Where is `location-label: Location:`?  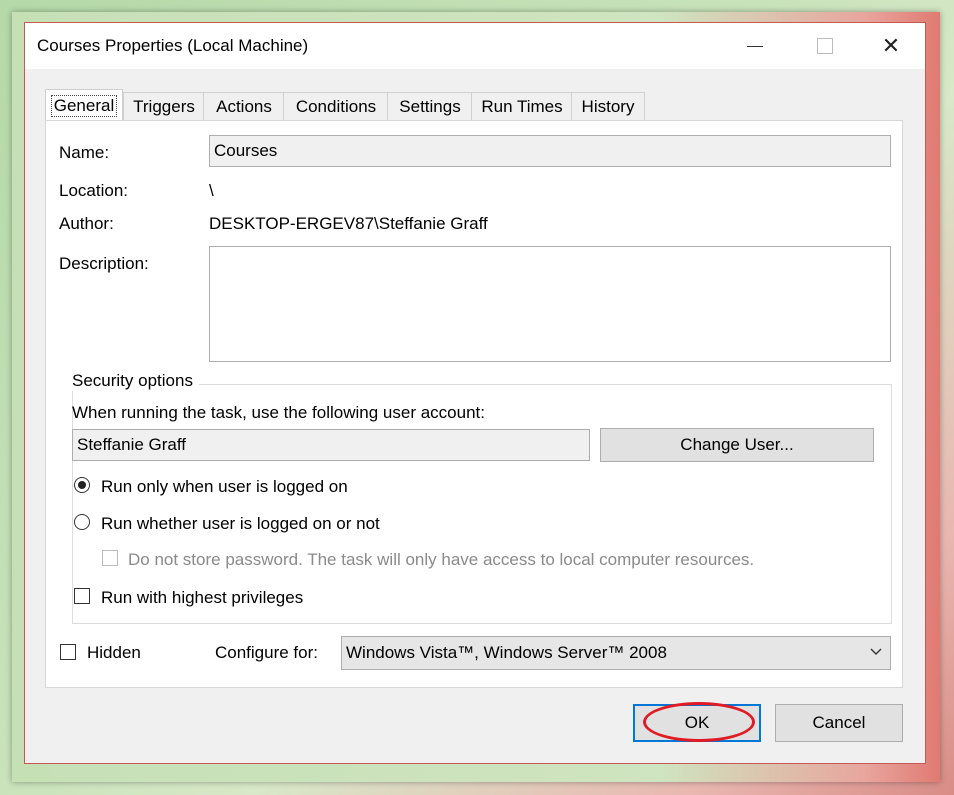
location-label: Location: is located at coordinates (93, 190).